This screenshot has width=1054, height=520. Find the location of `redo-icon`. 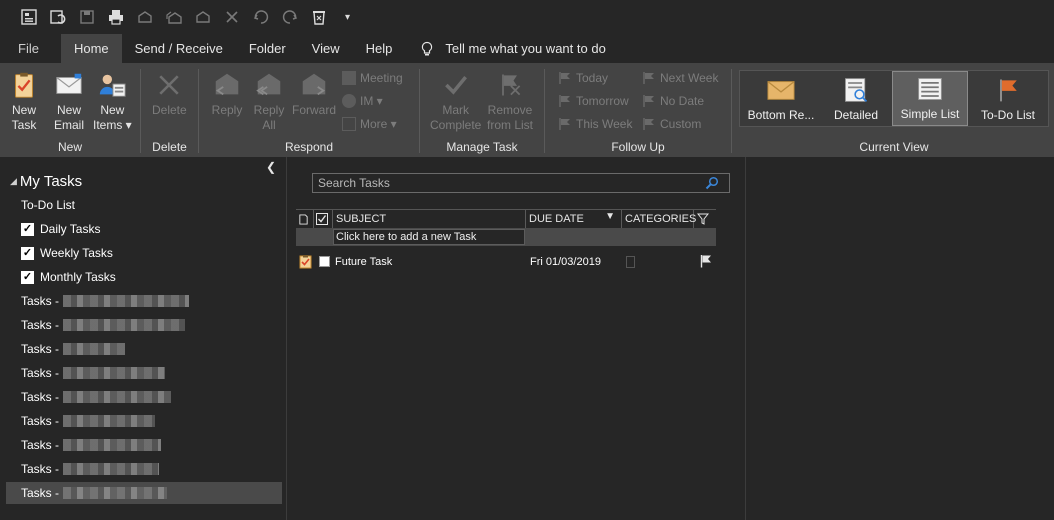

redo-icon is located at coordinates (289, 17).